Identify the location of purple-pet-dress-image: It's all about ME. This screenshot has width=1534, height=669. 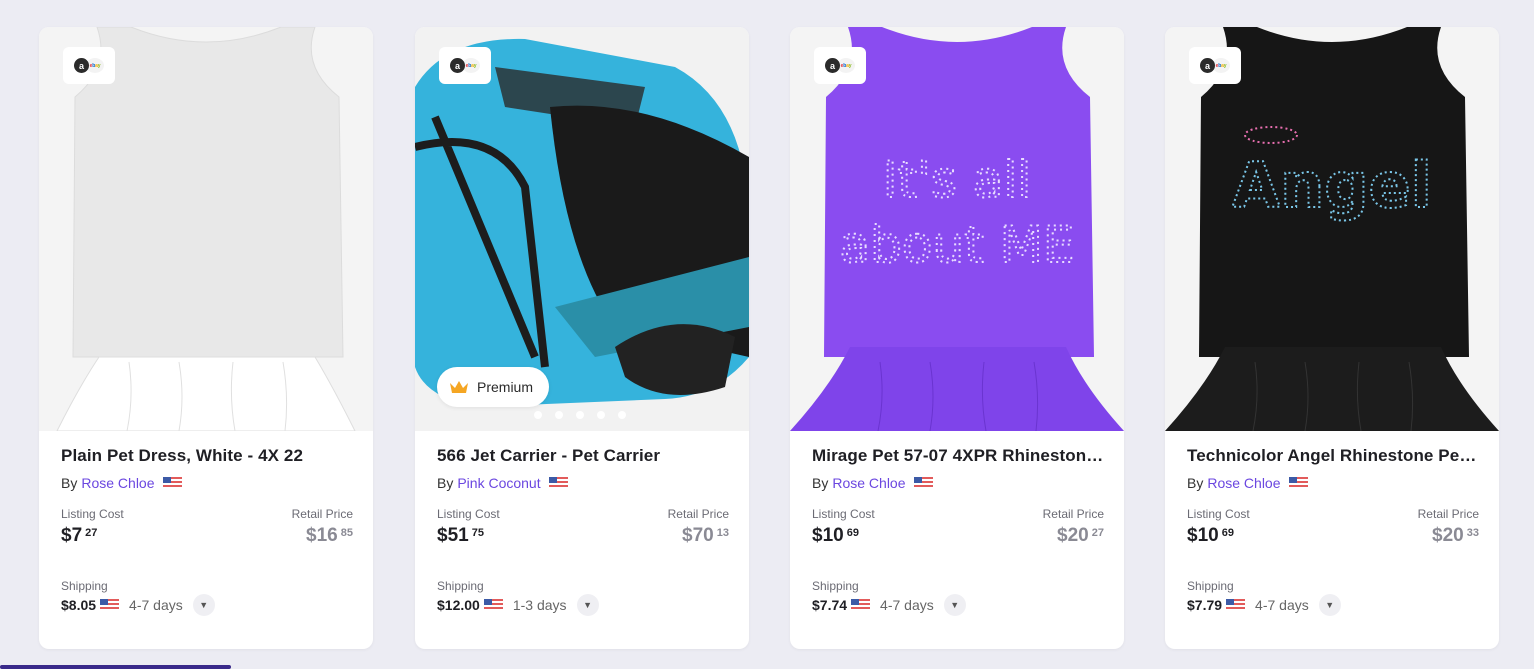
(957, 229).